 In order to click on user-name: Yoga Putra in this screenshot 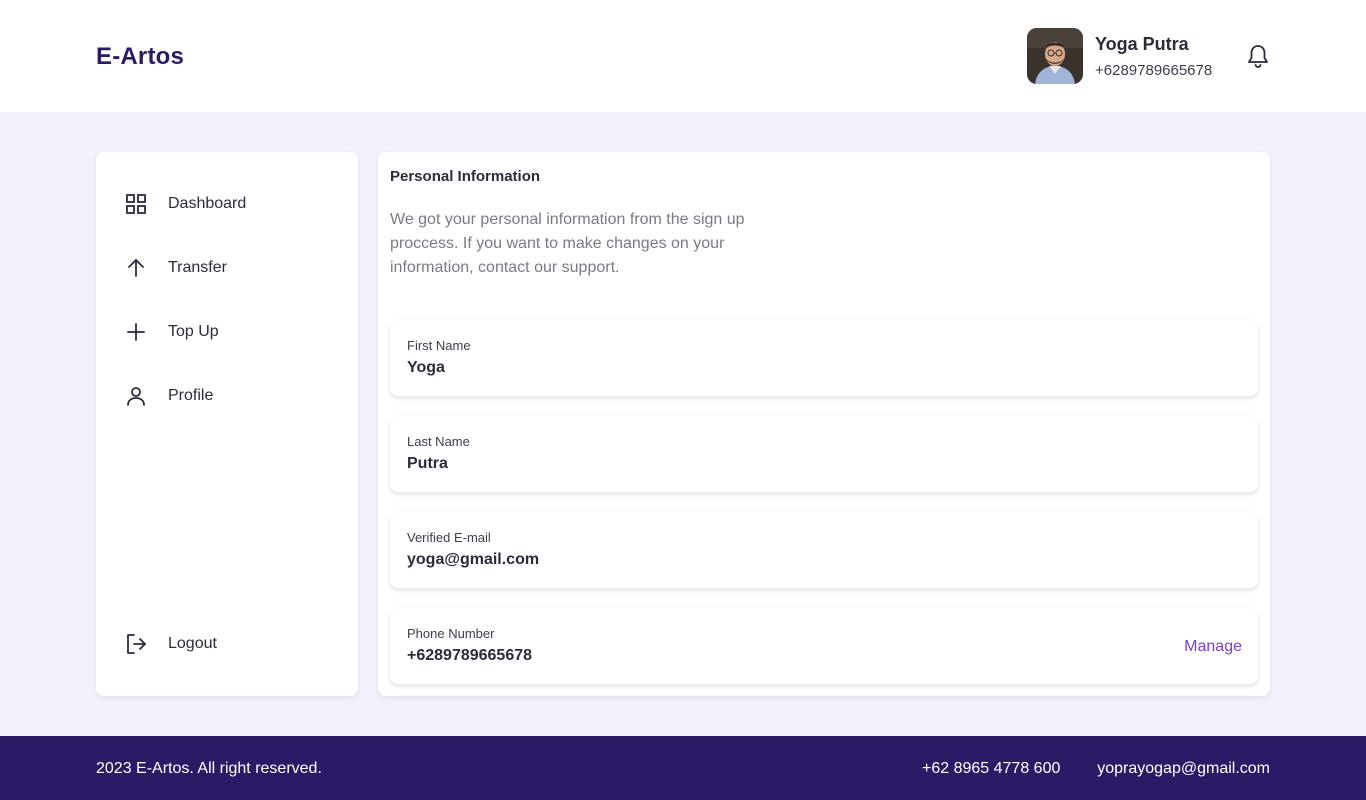, I will do `click(1142, 44)`.